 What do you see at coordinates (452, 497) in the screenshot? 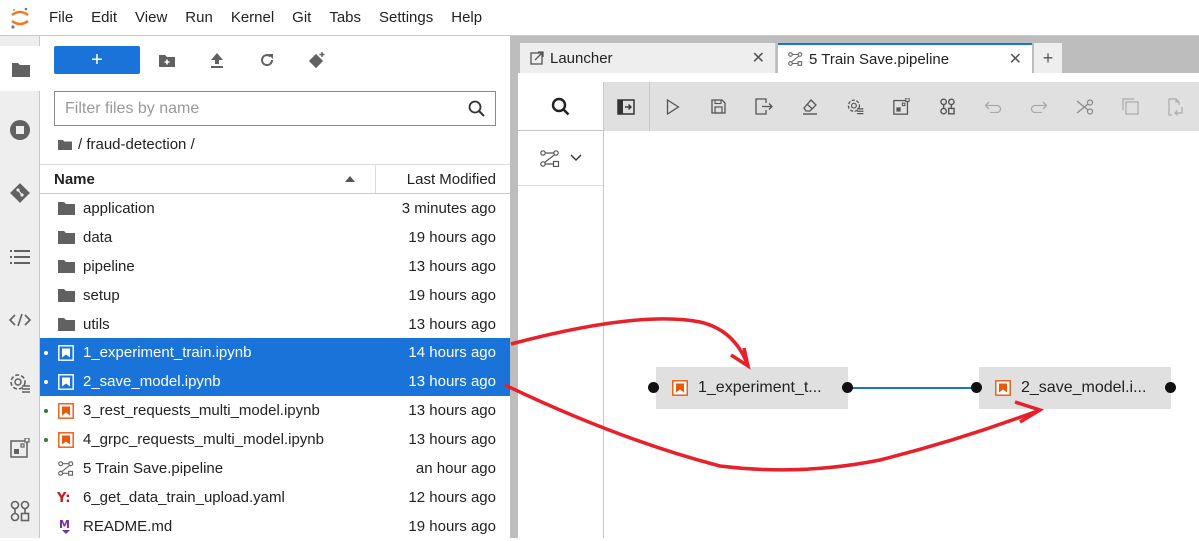
I see `file-modified: 12 hours ago` at bounding box center [452, 497].